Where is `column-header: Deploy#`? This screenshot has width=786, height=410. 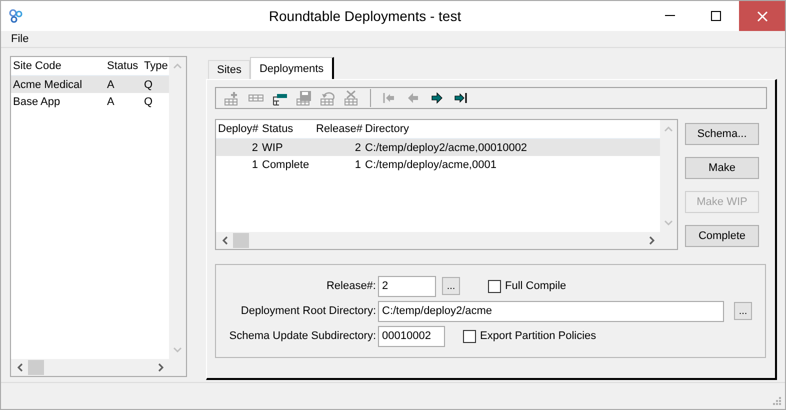
column-header: Deploy# is located at coordinates (238, 129).